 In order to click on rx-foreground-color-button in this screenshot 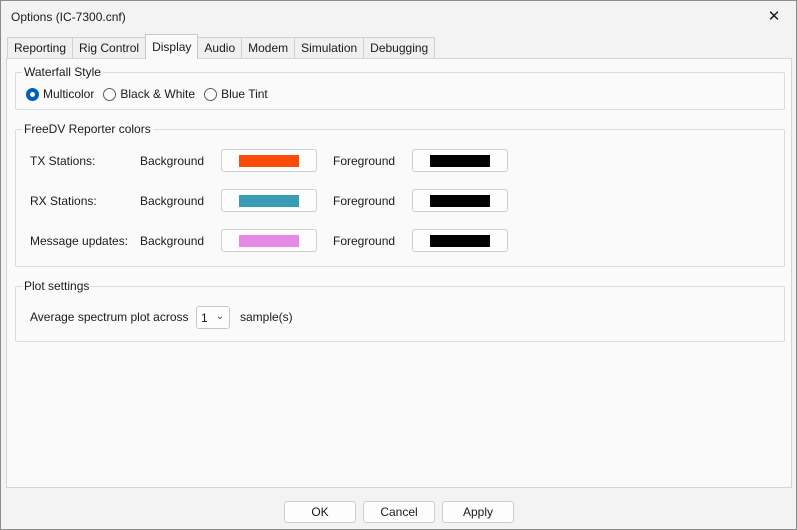, I will do `click(460, 200)`.